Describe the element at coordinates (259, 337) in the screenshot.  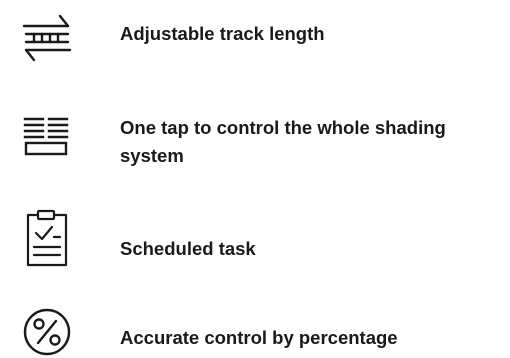
I see `feature-label: Accurate control by percentage` at that location.